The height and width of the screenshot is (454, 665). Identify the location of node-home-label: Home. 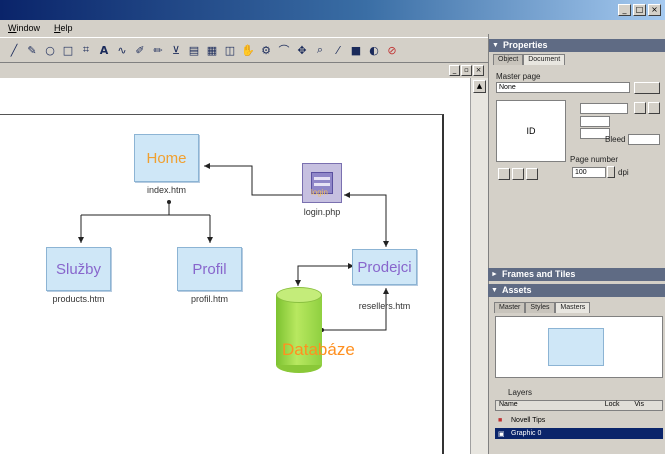
(166, 158).